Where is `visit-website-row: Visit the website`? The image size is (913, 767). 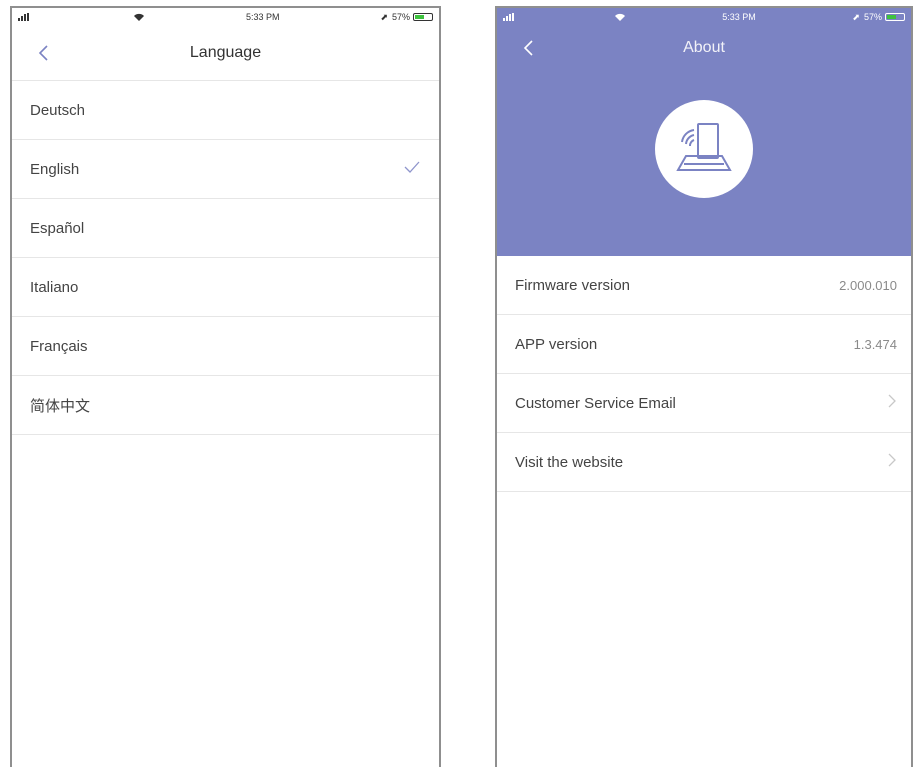 visit-website-row: Visit the website is located at coordinates (704, 462).